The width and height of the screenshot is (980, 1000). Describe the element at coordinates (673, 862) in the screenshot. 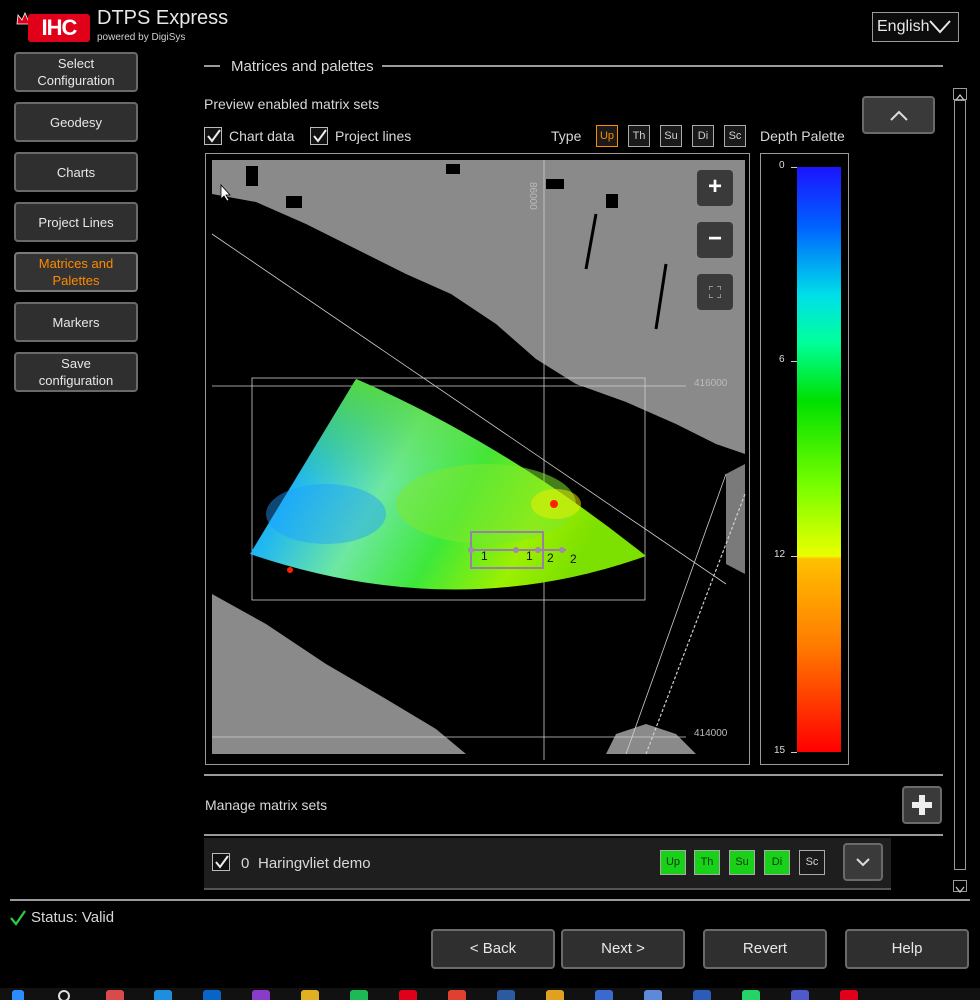

I see `matrix-set-type-up: Up` at that location.